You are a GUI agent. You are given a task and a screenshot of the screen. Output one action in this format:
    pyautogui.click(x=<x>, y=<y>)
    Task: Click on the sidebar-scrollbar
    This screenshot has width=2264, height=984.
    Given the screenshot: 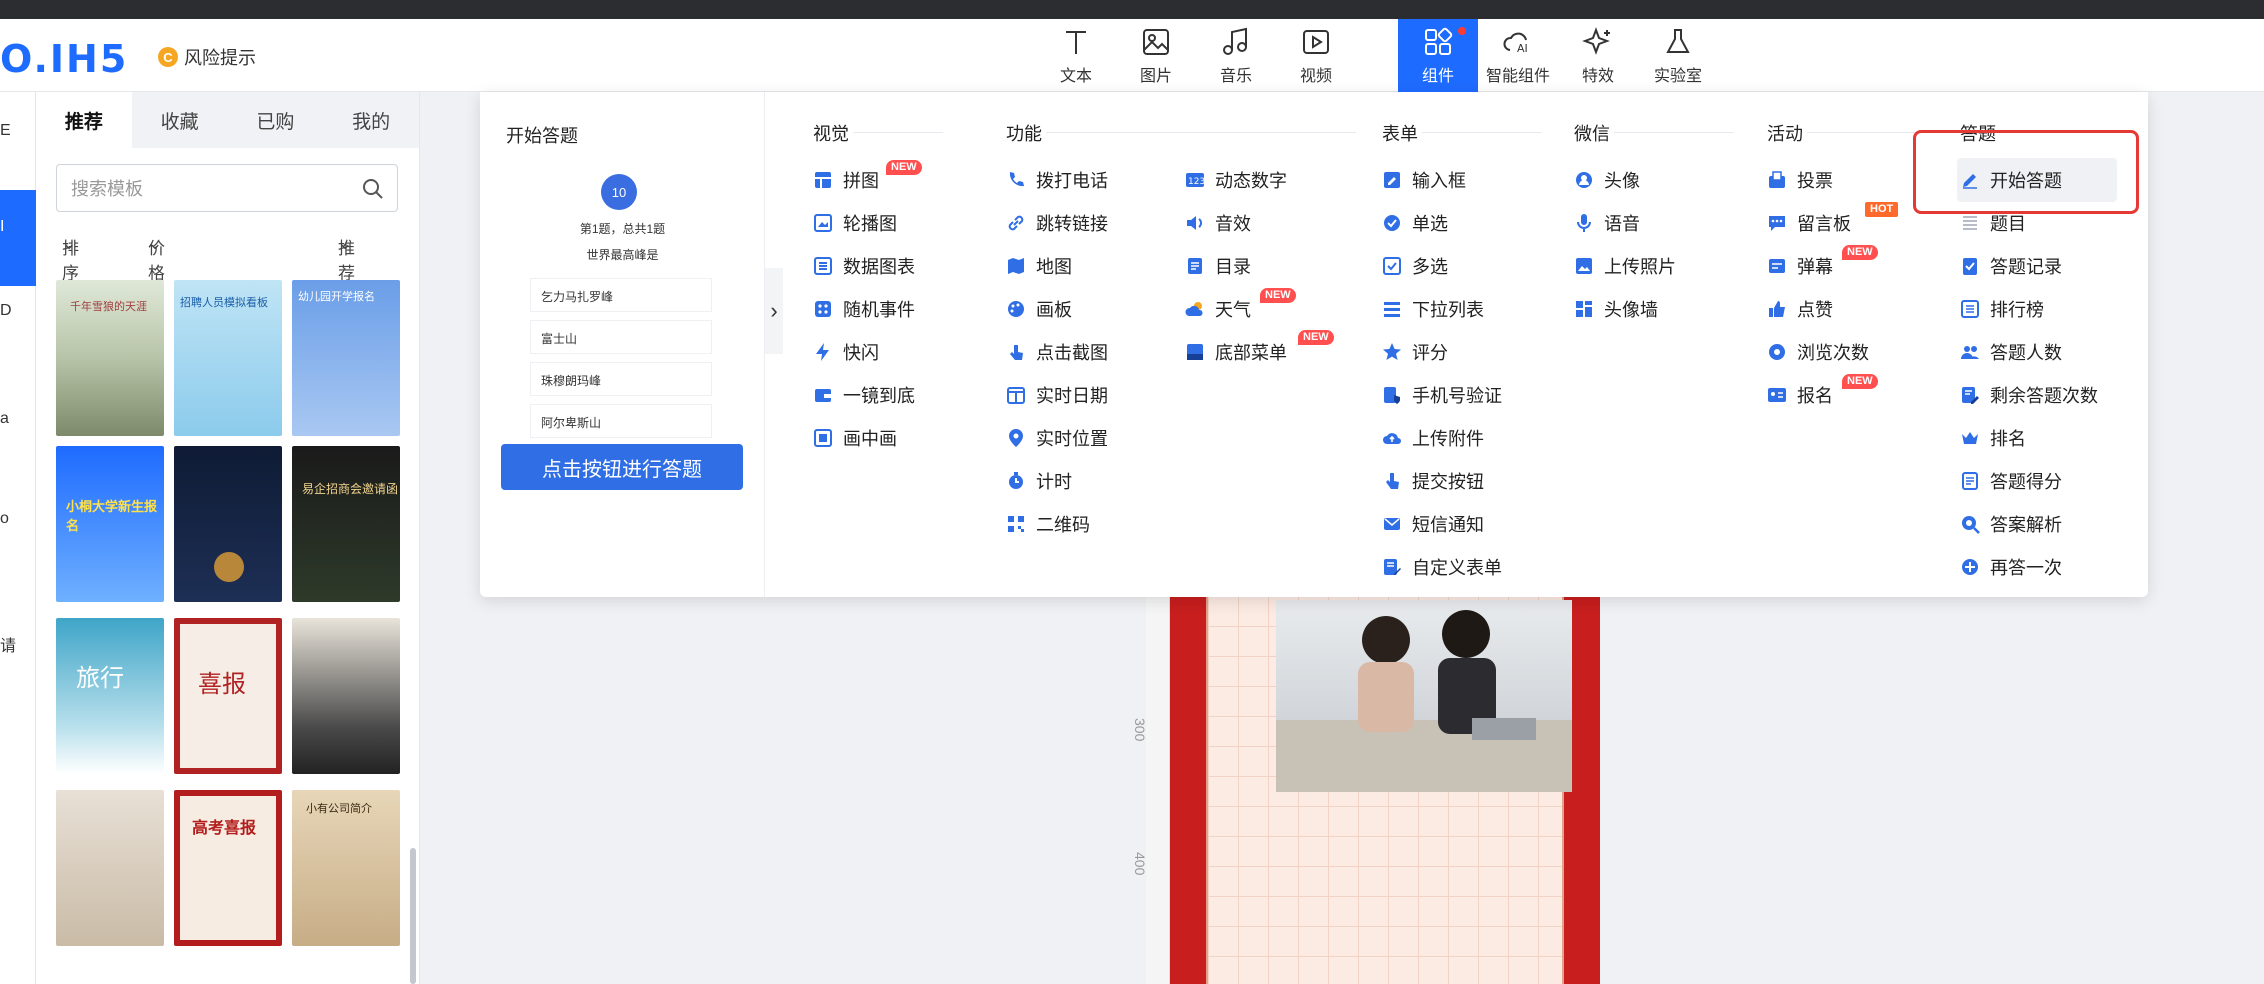 What is the action you would take?
    pyautogui.click(x=413, y=916)
    